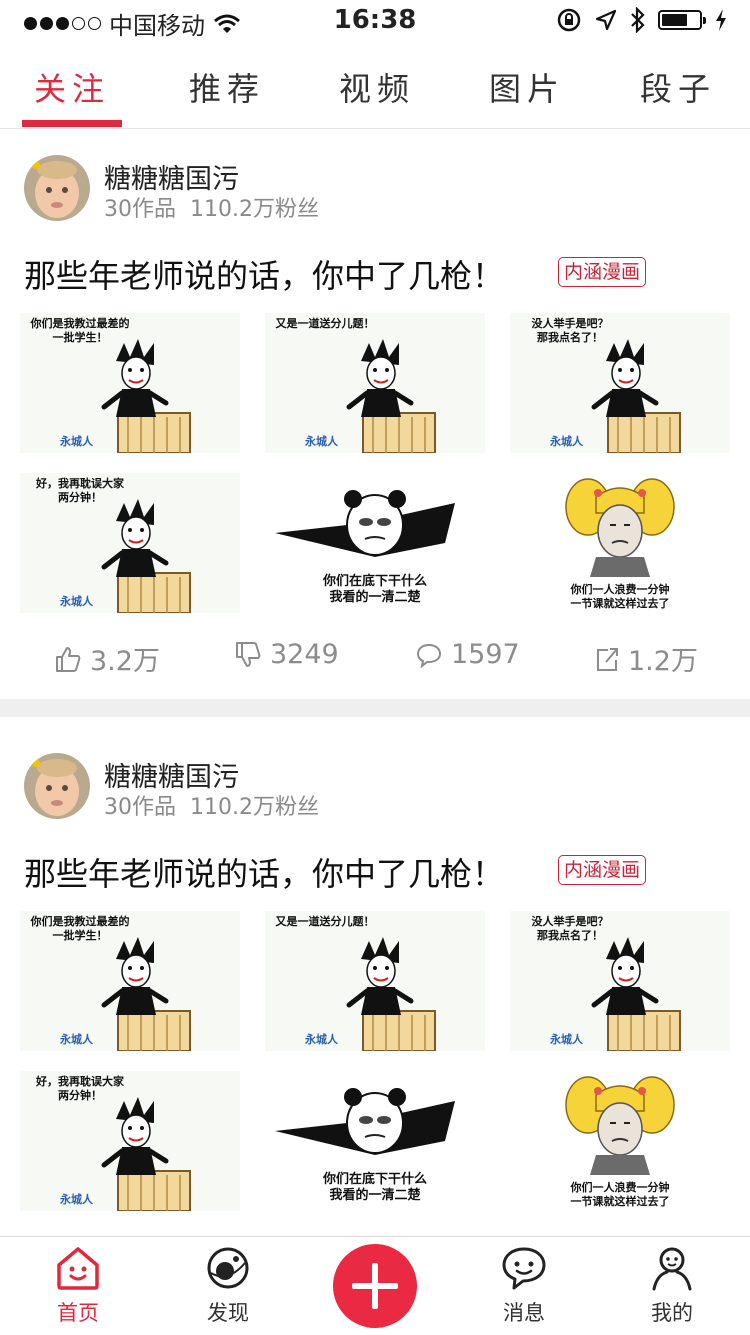 Image resolution: width=750 pixels, height=1335 pixels. Describe the element at coordinates (72, 87) in the screenshot. I see `tab-follow: 关注` at that location.